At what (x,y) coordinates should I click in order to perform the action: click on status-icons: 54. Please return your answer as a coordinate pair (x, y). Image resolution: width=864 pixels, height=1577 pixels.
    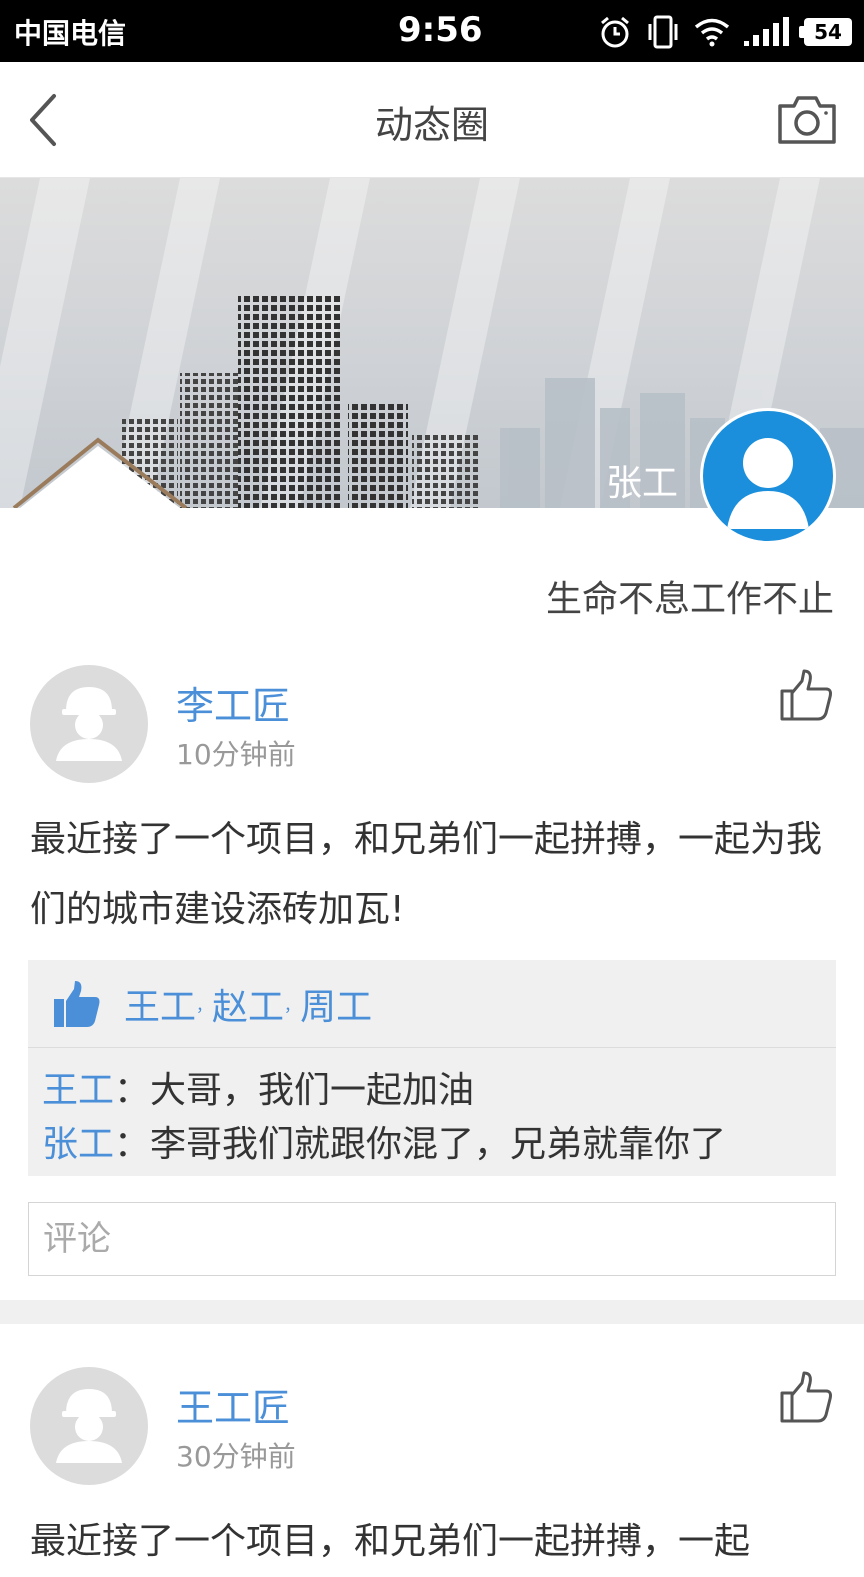
    Looking at the image, I should click on (725, 32).